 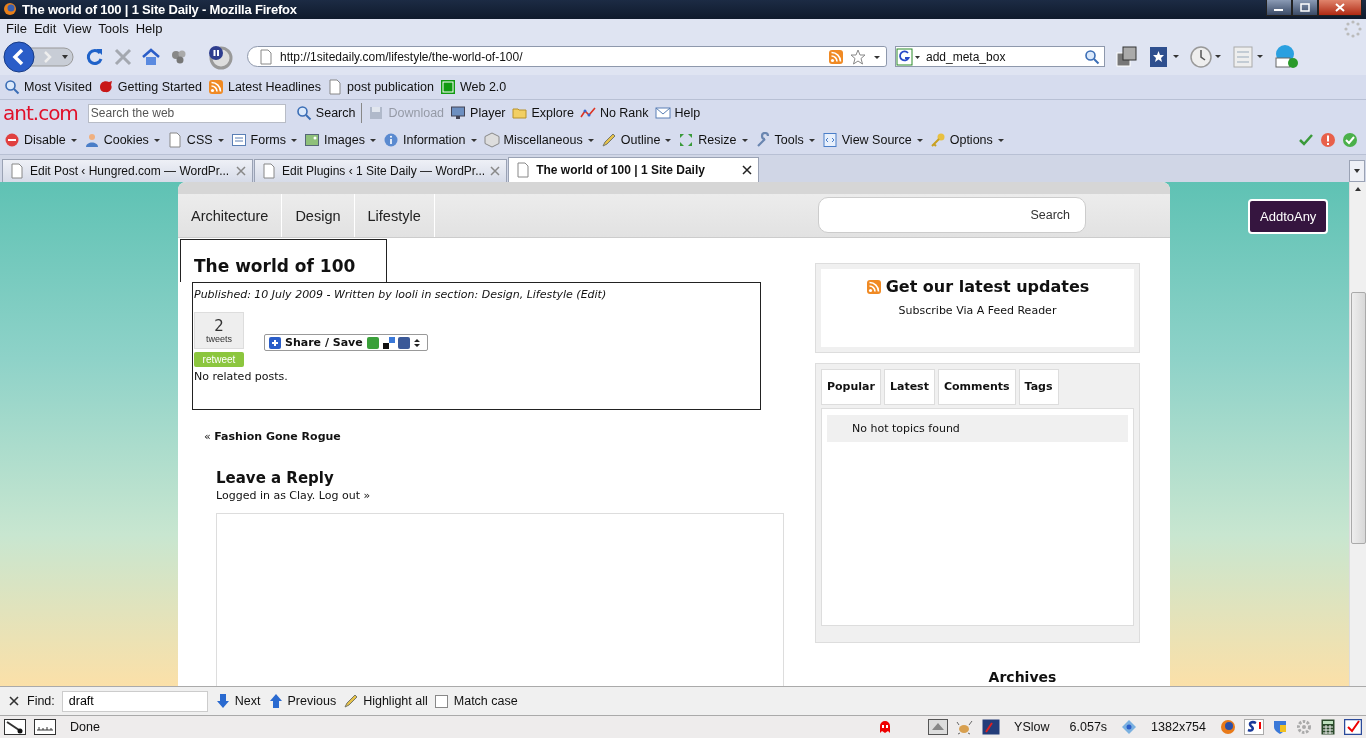 What do you see at coordinates (634, 170) in the screenshot?
I see `browser-tab: The world of 100 | 1 Site Daily` at bounding box center [634, 170].